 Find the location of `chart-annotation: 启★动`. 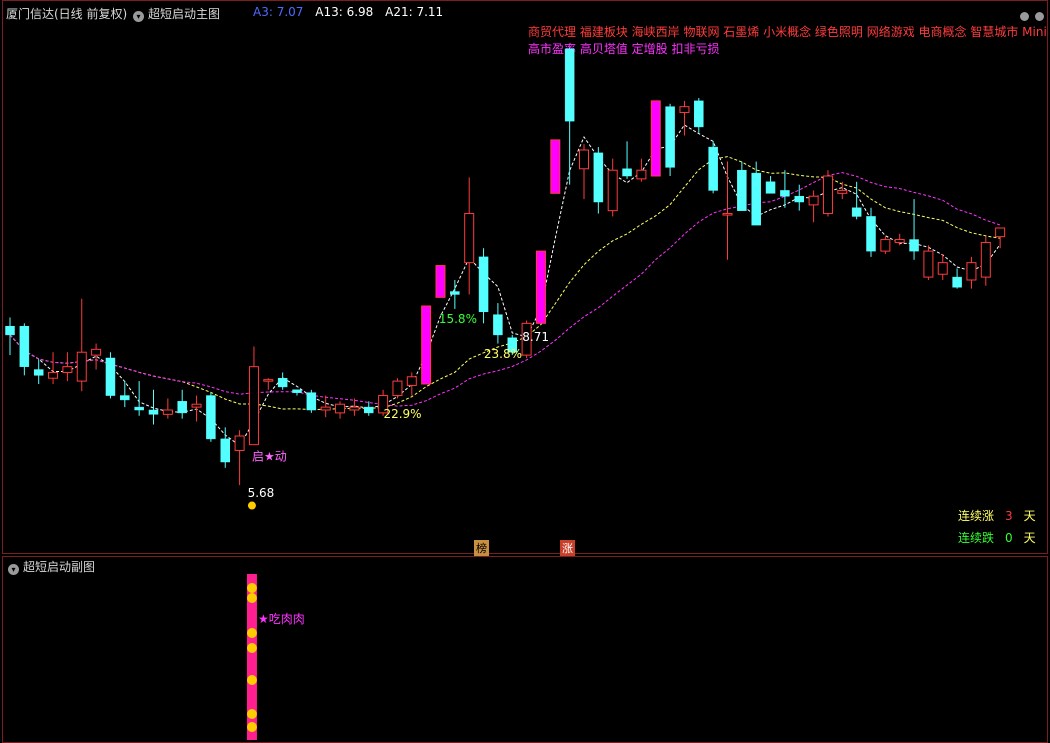

chart-annotation: 启★动 is located at coordinates (269, 457).